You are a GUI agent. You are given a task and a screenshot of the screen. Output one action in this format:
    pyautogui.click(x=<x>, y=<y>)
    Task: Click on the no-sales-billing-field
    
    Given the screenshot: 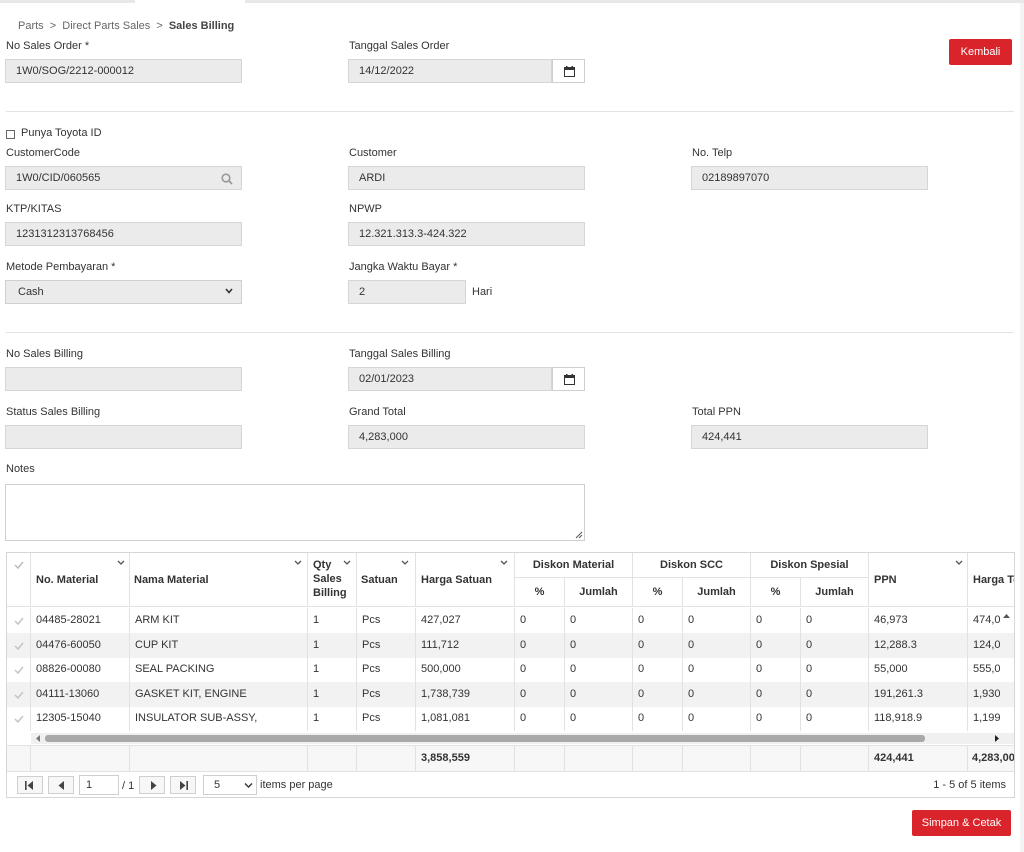 What is the action you would take?
    pyautogui.click(x=123, y=379)
    